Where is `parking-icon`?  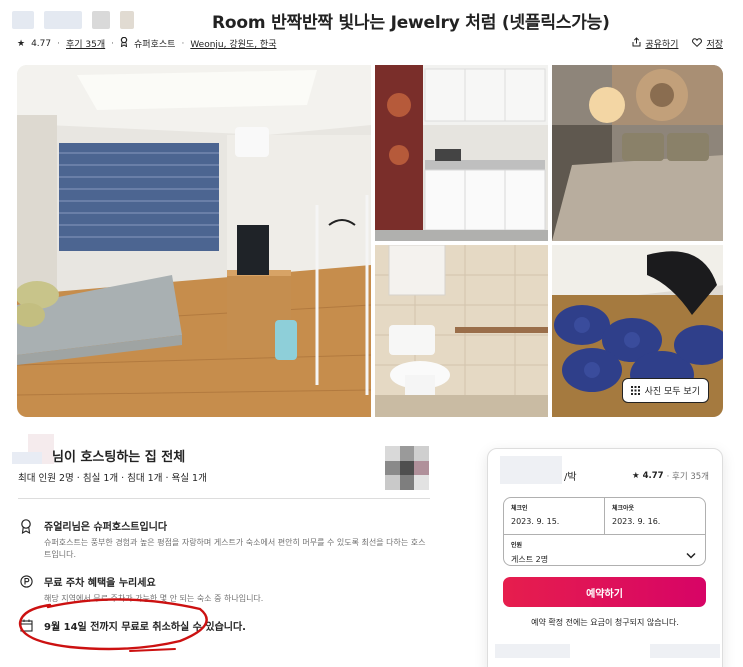
parking-icon is located at coordinates (26, 589).